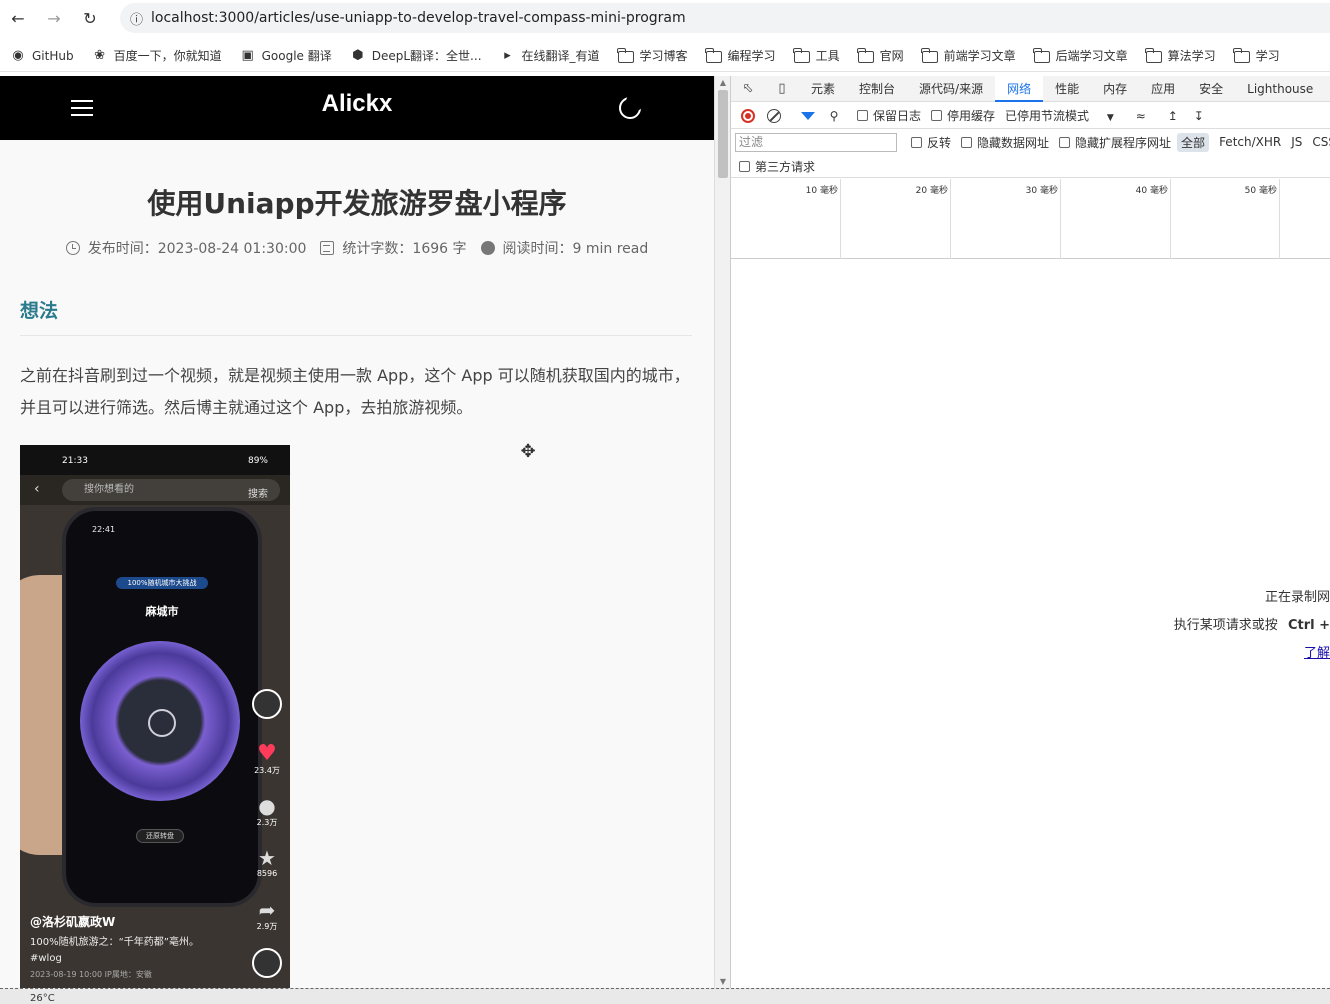  Describe the element at coordinates (827, 56) in the screenshot. I see `bookmark-label: 工具` at that location.